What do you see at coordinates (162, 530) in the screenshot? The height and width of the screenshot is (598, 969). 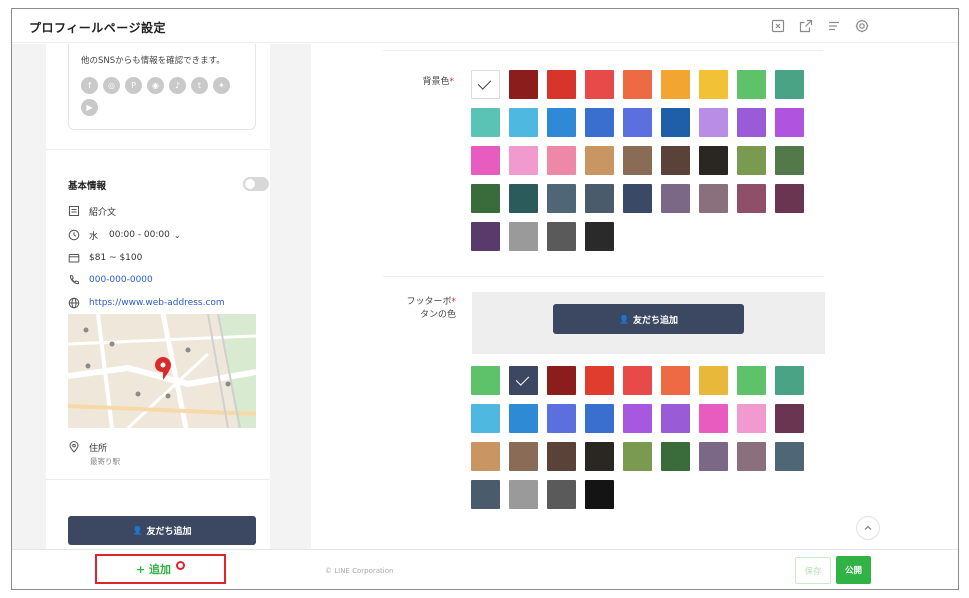 I see `add-friend-button-preview: 👤 友だち追加` at bounding box center [162, 530].